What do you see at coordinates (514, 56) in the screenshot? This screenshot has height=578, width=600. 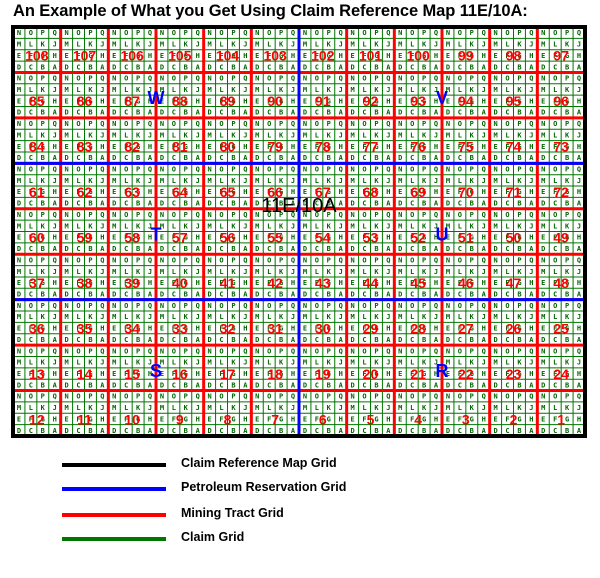 I see `tract-number: 98` at bounding box center [514, 56].